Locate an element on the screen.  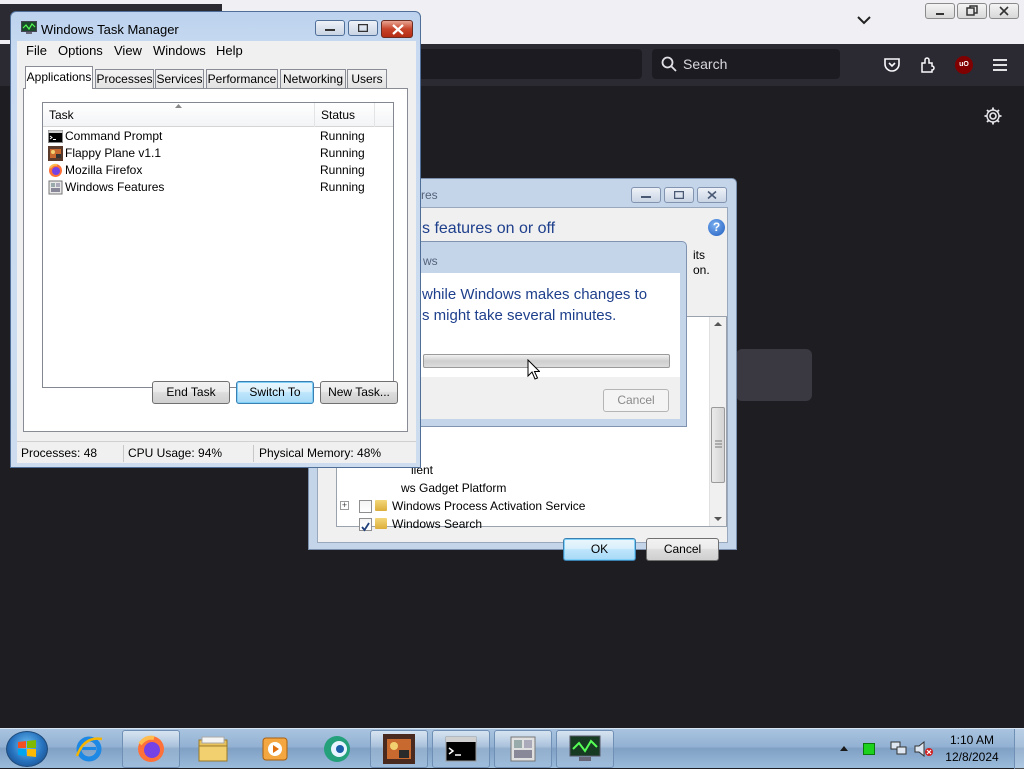
app-icon is located at coordinates (337, 749).